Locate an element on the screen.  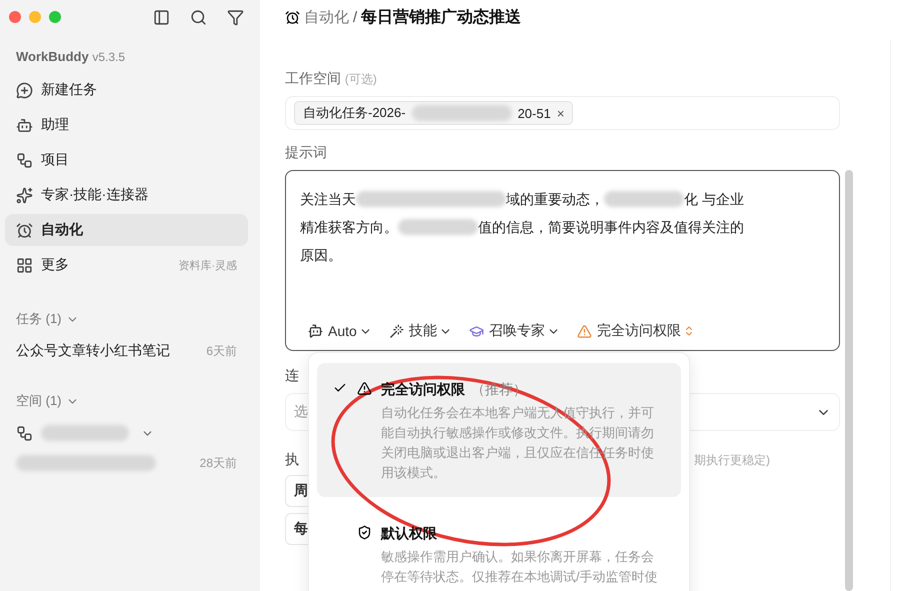
sidebar-item: 更多 资料库·灵感 is located at coordinates (126, 265).